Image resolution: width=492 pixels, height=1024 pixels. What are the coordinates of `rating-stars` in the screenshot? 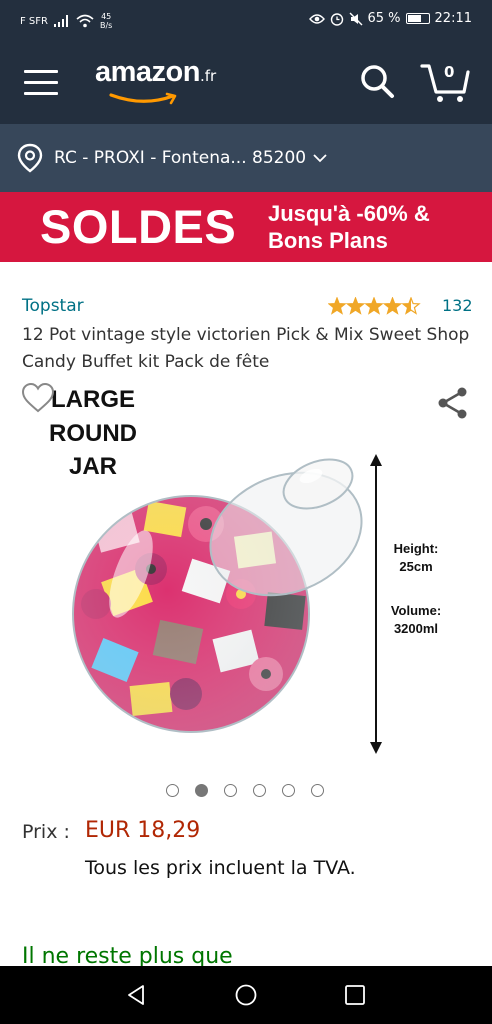 It's located at (374, 305).